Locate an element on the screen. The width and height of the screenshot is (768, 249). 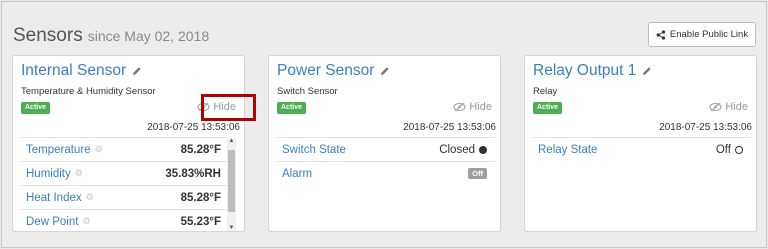
reading-label: Heat Index ⚙ is located at coordinates (60, 198).